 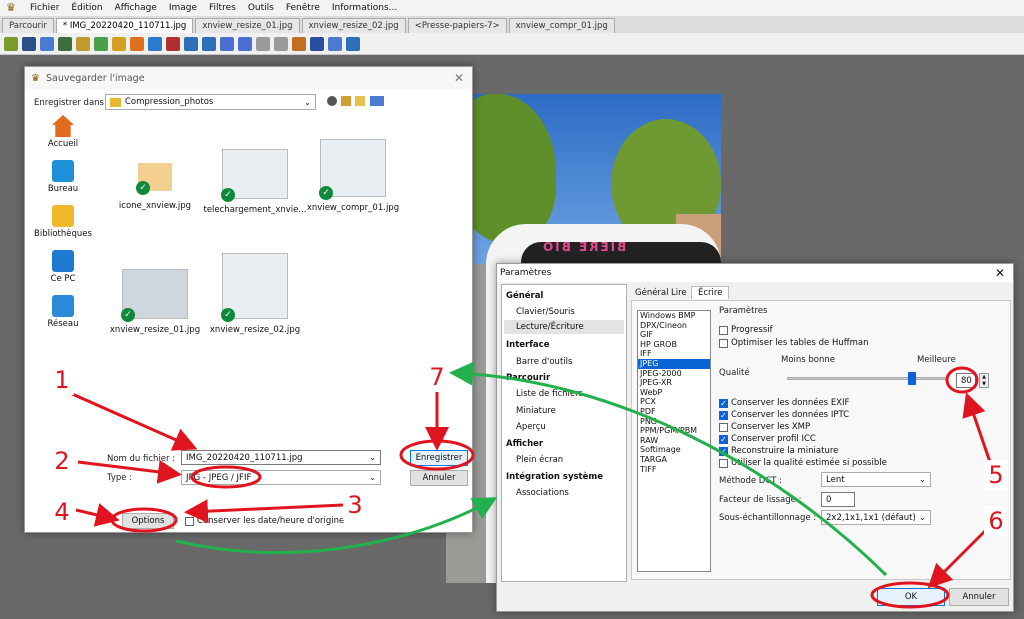 I want to click on format-item: JPEG-XR, so click(x=674, y=383).